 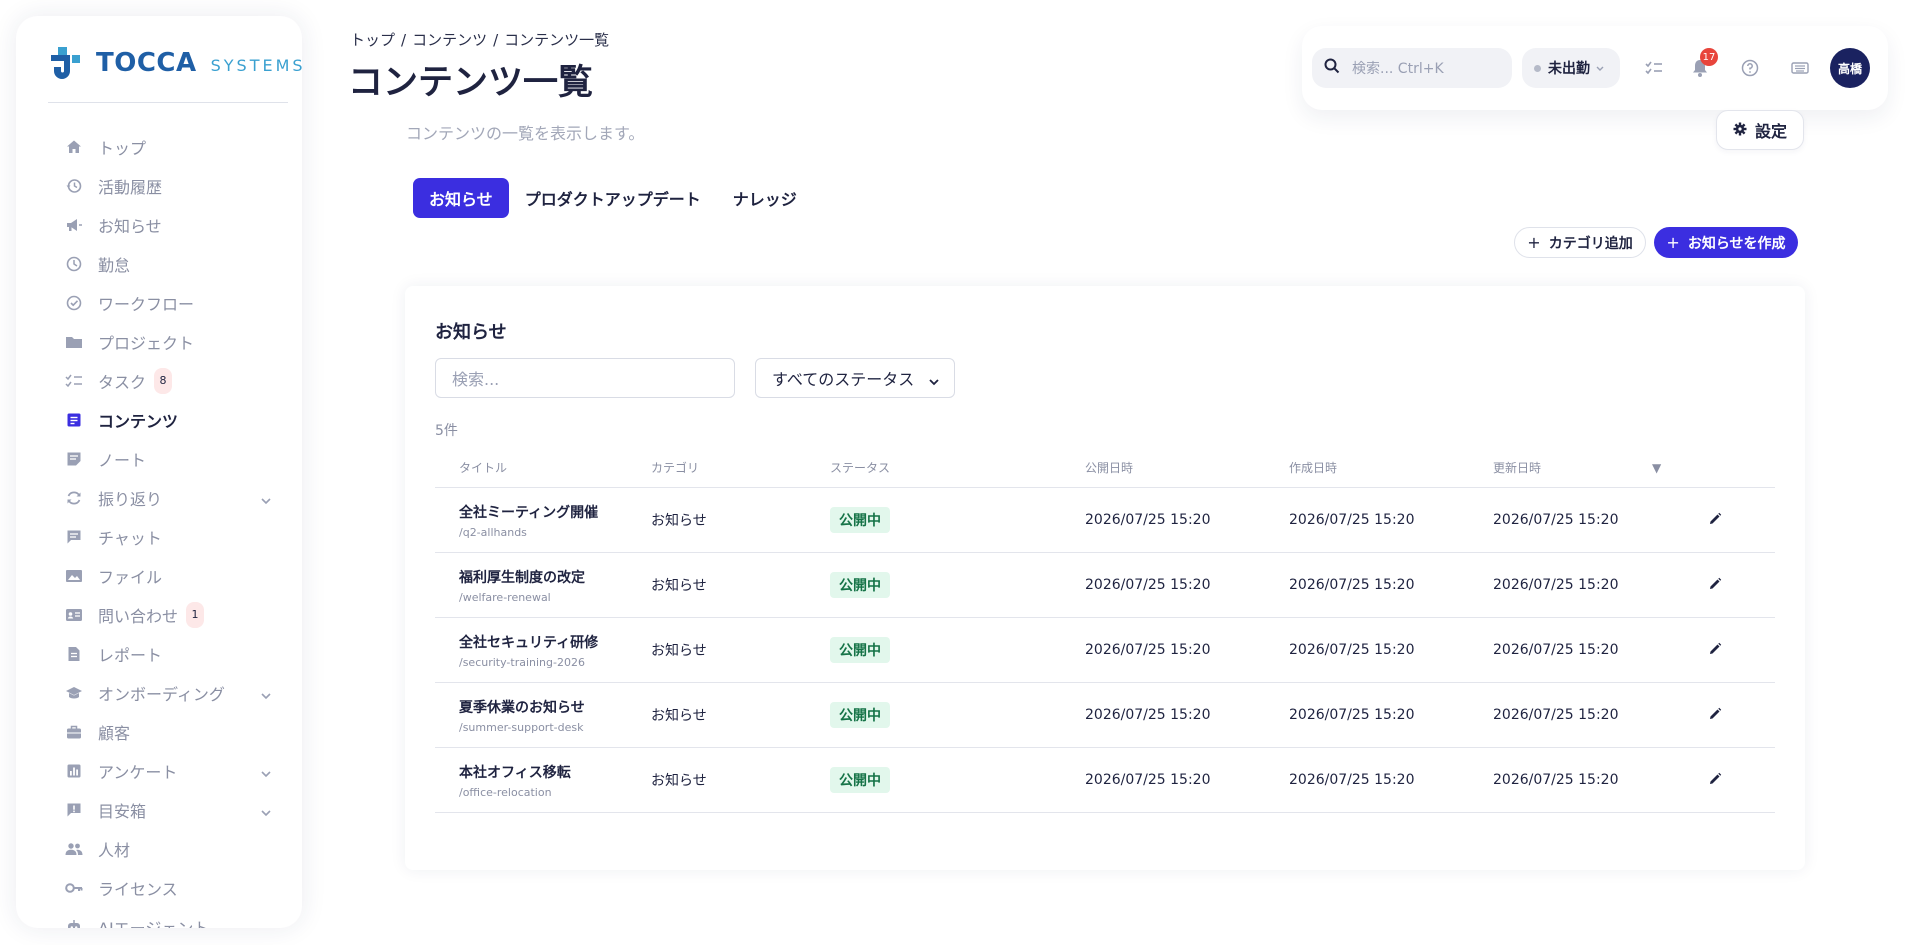 I want to click on sidebar-item-15: 顧客, so click(x=159, y=731).